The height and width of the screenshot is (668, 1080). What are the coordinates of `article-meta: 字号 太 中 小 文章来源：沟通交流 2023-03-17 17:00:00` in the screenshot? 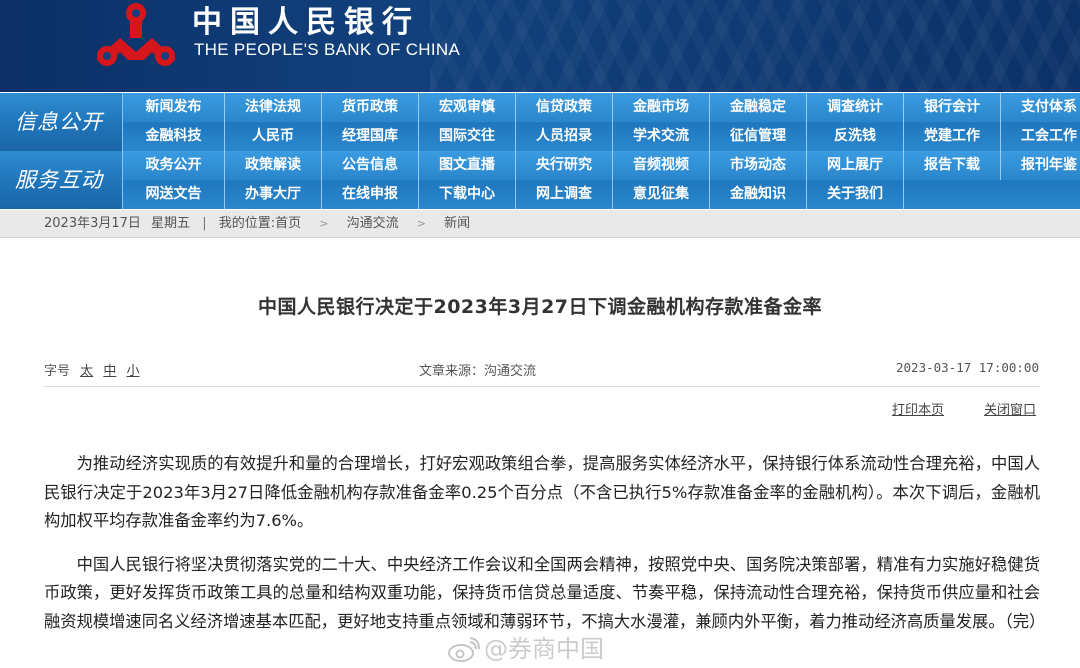 It's located at (540, 369).